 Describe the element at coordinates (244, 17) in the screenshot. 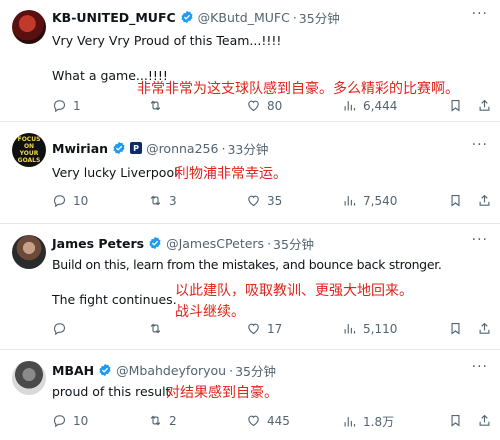

I see `user-handle: @KButd_MUFC` at that location.